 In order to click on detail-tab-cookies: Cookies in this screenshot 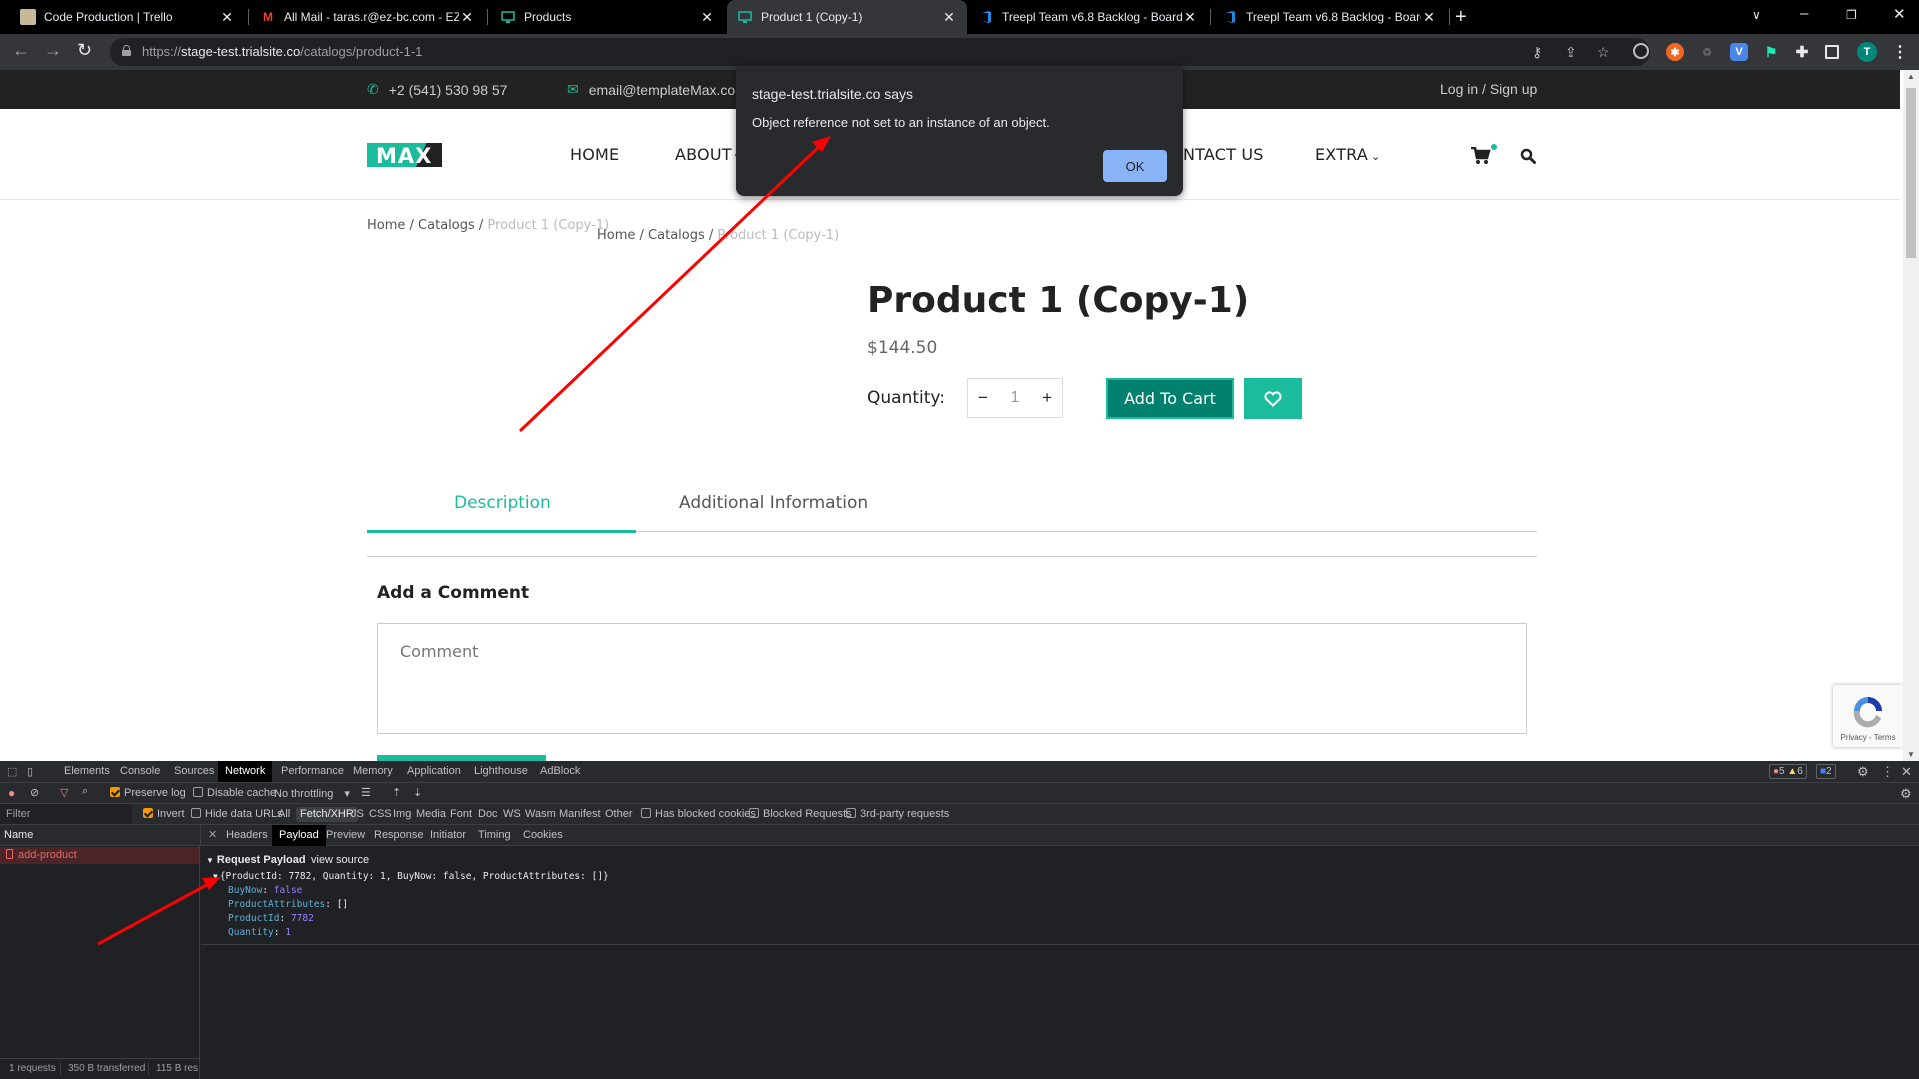, I will do `click(543, 835)`.